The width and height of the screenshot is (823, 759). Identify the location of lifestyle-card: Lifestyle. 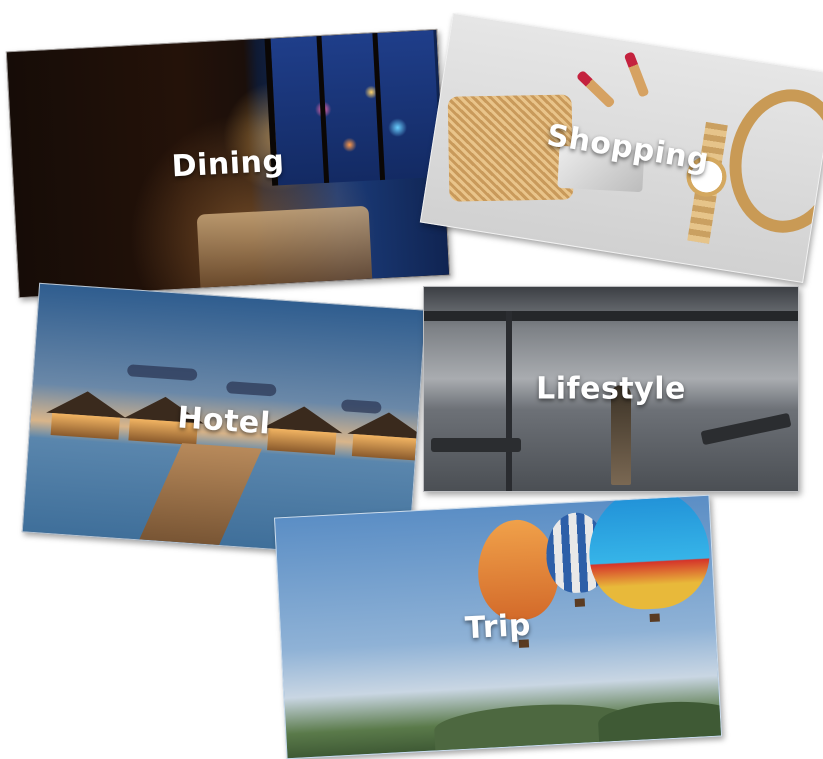
(611, 389).